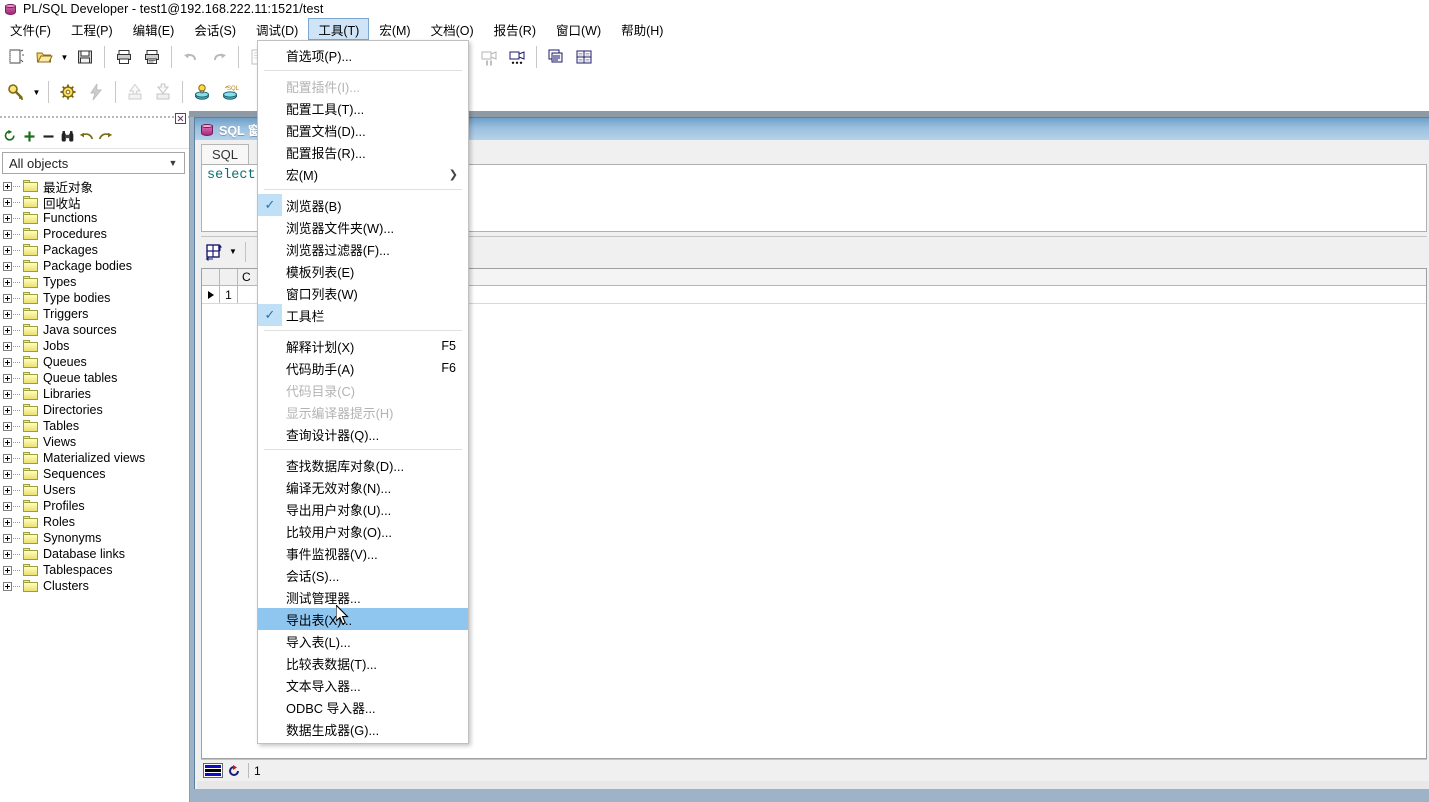 The height and width of the screenshot is (802, 1429). Describe the element at coordinates (213, 770) in the screenshot. I see `record-color-bars-icon` at that location.